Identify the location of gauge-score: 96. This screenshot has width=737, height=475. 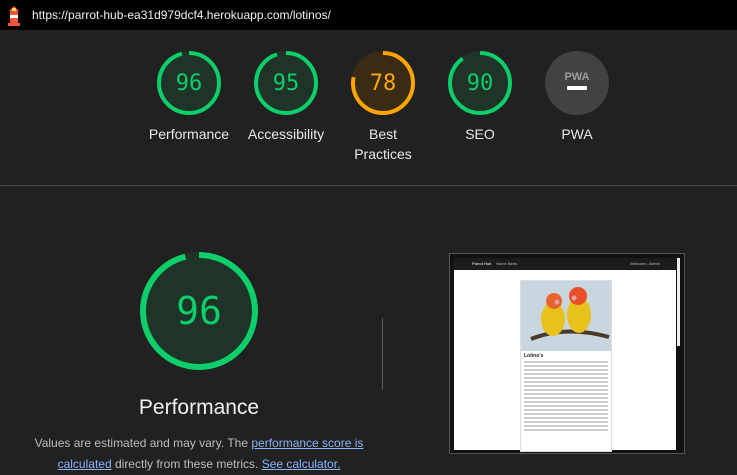
(189, 83).